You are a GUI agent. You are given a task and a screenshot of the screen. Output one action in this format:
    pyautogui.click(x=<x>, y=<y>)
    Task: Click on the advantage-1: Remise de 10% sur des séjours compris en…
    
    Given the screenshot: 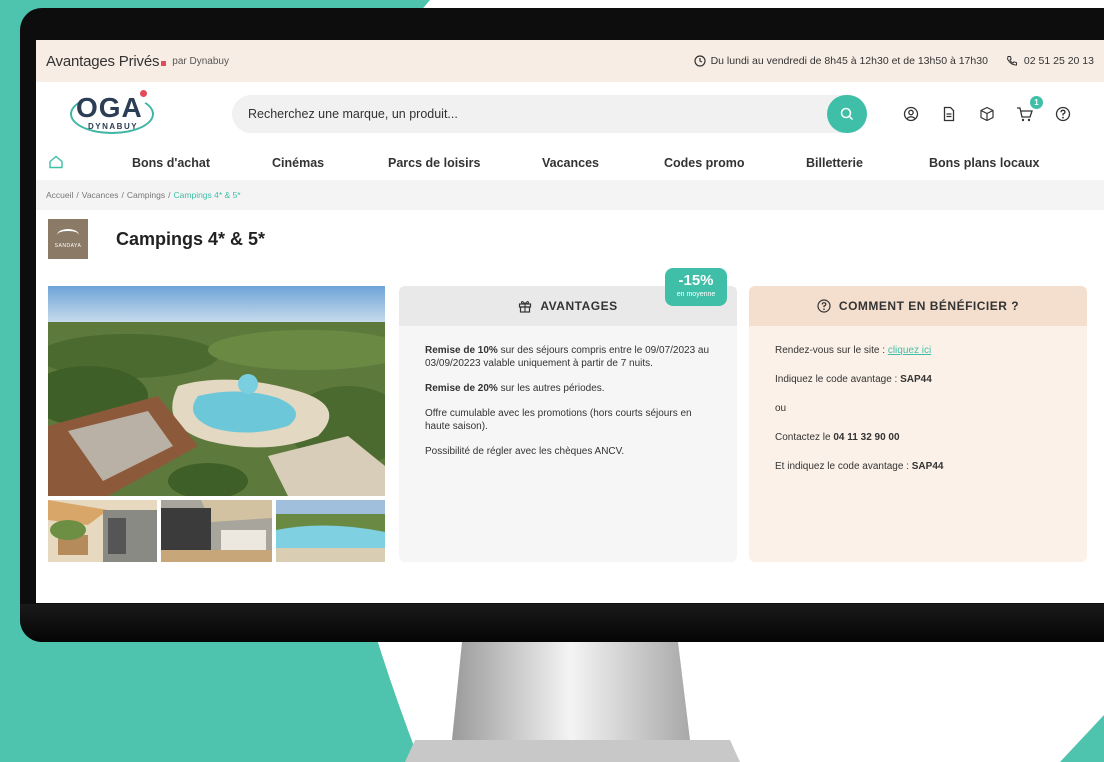 What is the action you would take?
    pyautogui.click(x=567, y=357)
    